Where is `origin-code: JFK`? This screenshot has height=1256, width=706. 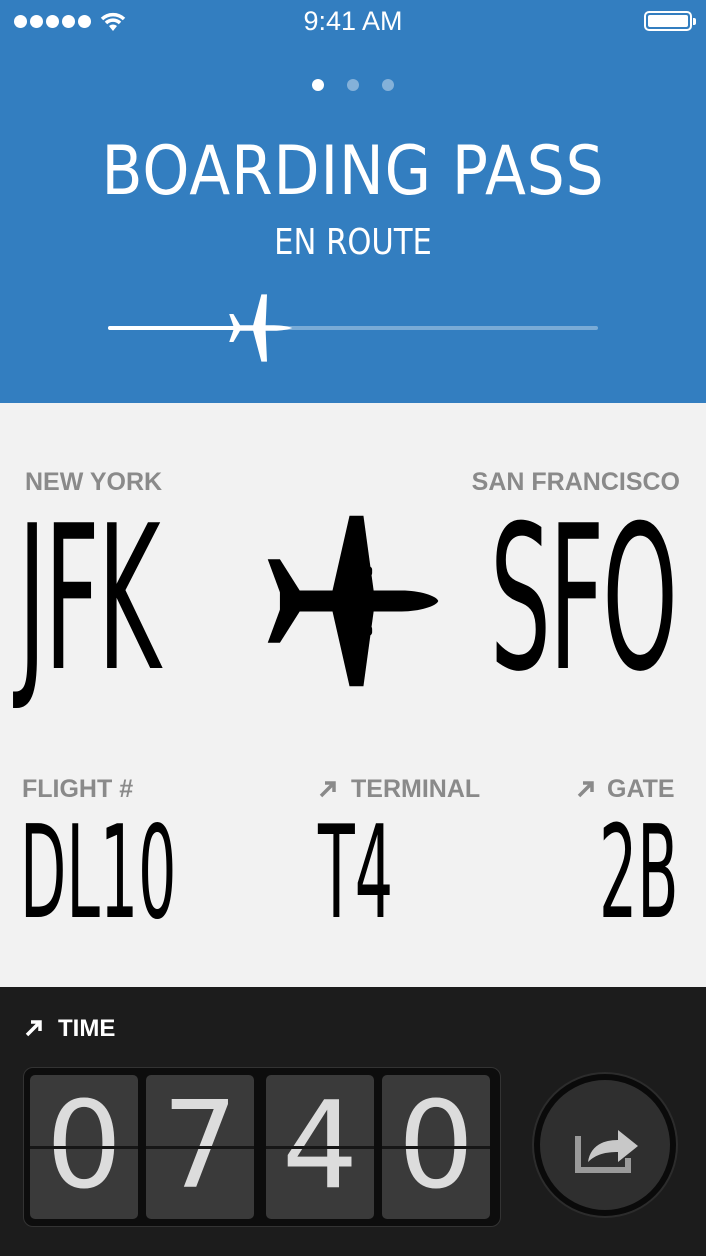 origin-code: JFK is located at coordinates (89, 599).